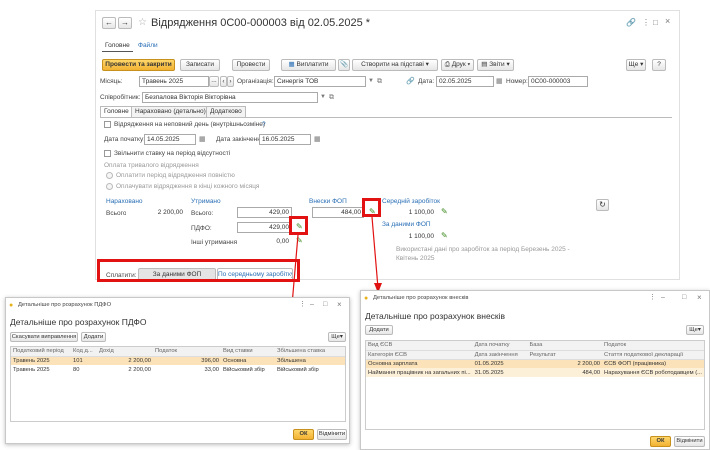 The image size is (710, 450). Describe the element at coordinates (565, 372) in the screenshot. I see `cell: 484,00` at that location.